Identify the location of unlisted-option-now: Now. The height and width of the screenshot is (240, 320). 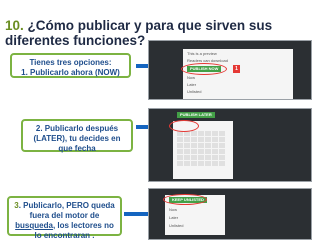
(173, 209).